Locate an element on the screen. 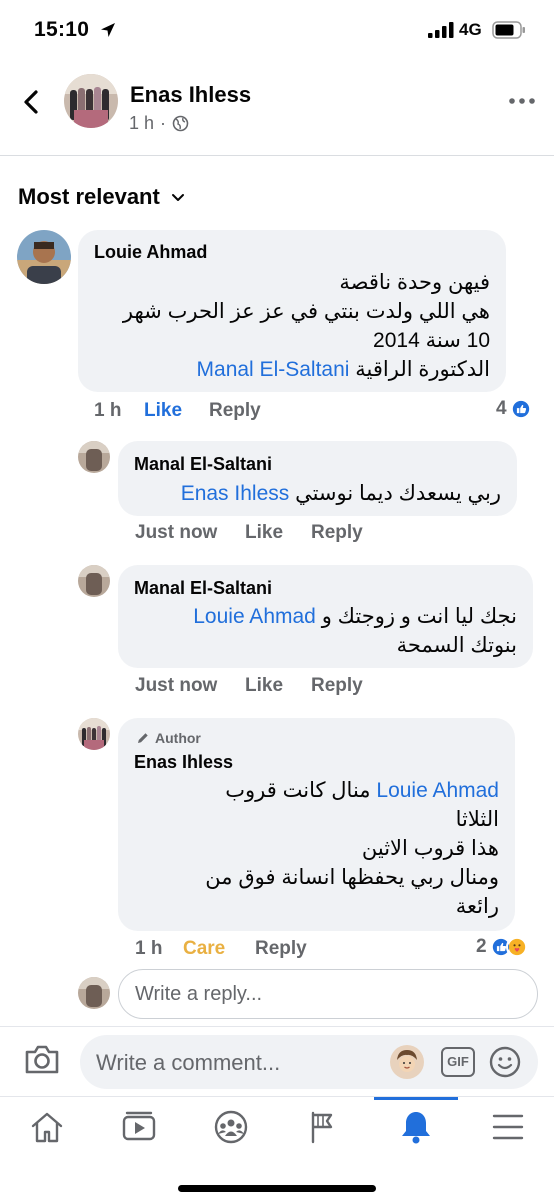 The image size is (554, 1200). comment-line-text: نجك ليا انت و زوجتك و is located at coordinates (419, 616).